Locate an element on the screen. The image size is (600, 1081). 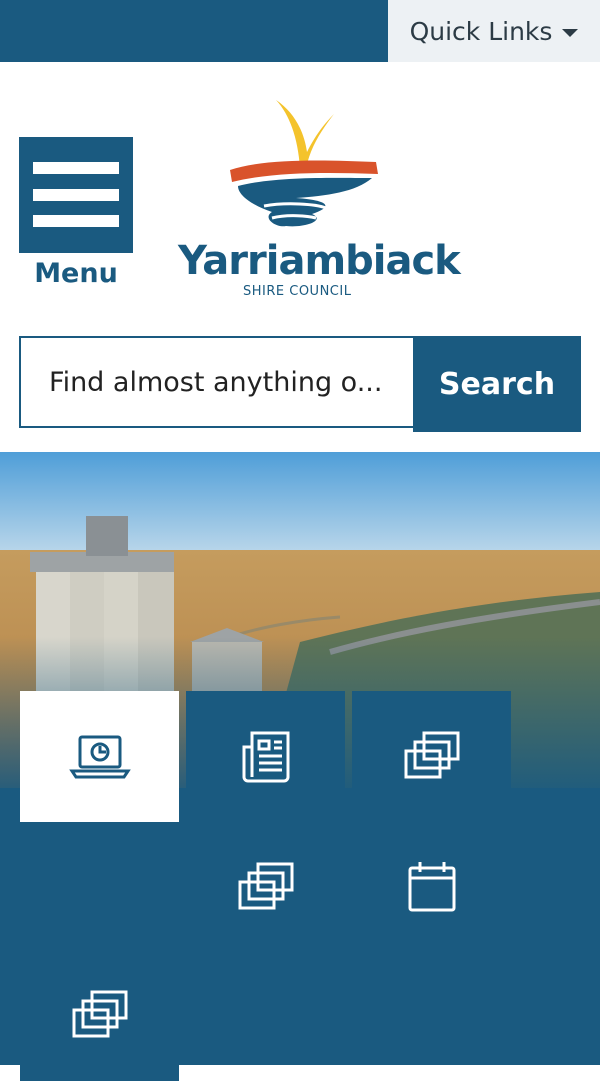
tile-news is located at coordinates (265, 756).